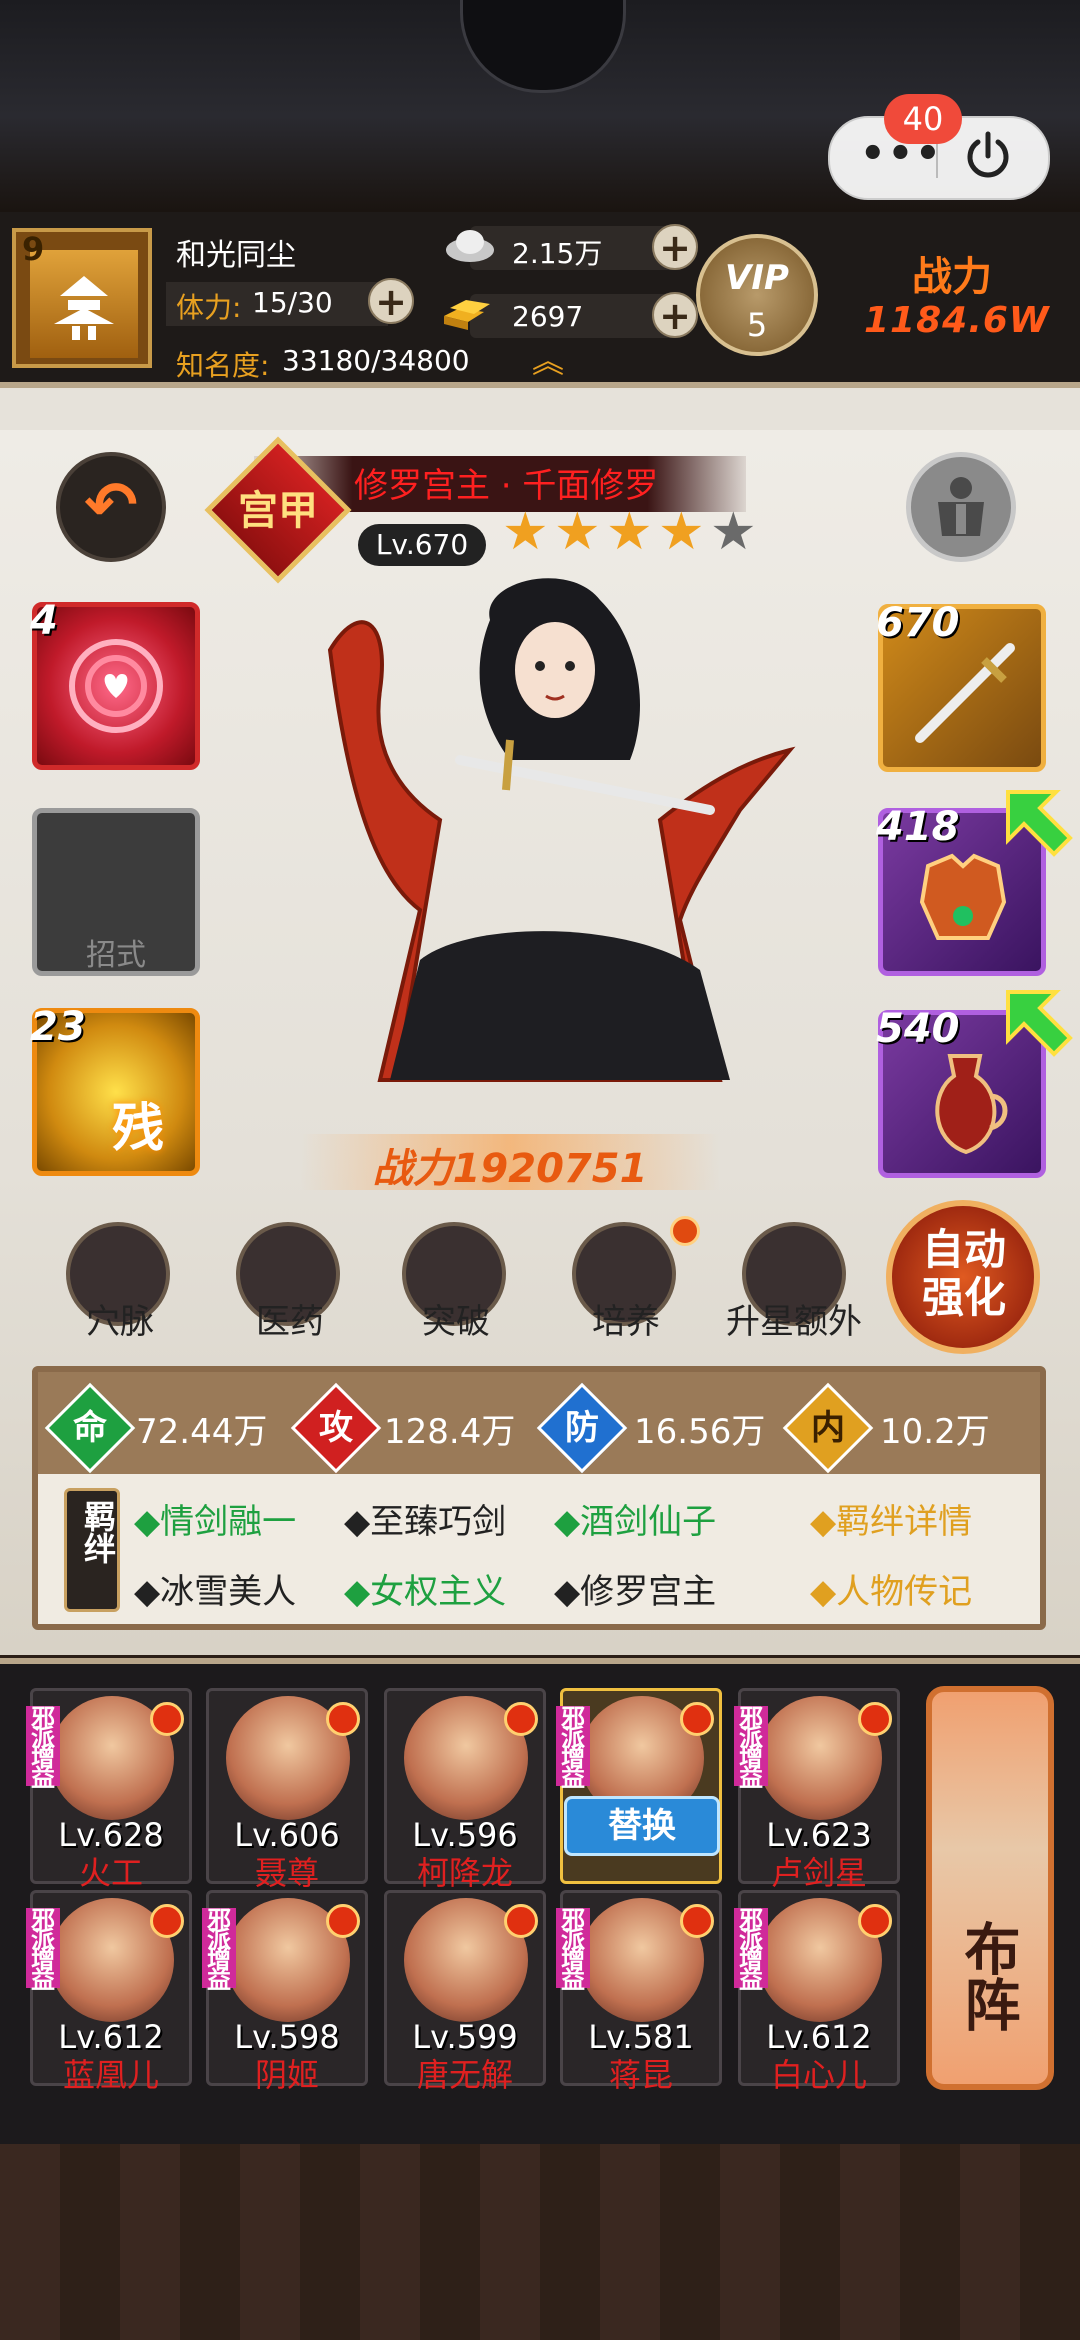  What do you see at coordinates (700, 1432) in the screenshot?
I see `defense-value: 16.56万` at bounding box center [700, 1432].